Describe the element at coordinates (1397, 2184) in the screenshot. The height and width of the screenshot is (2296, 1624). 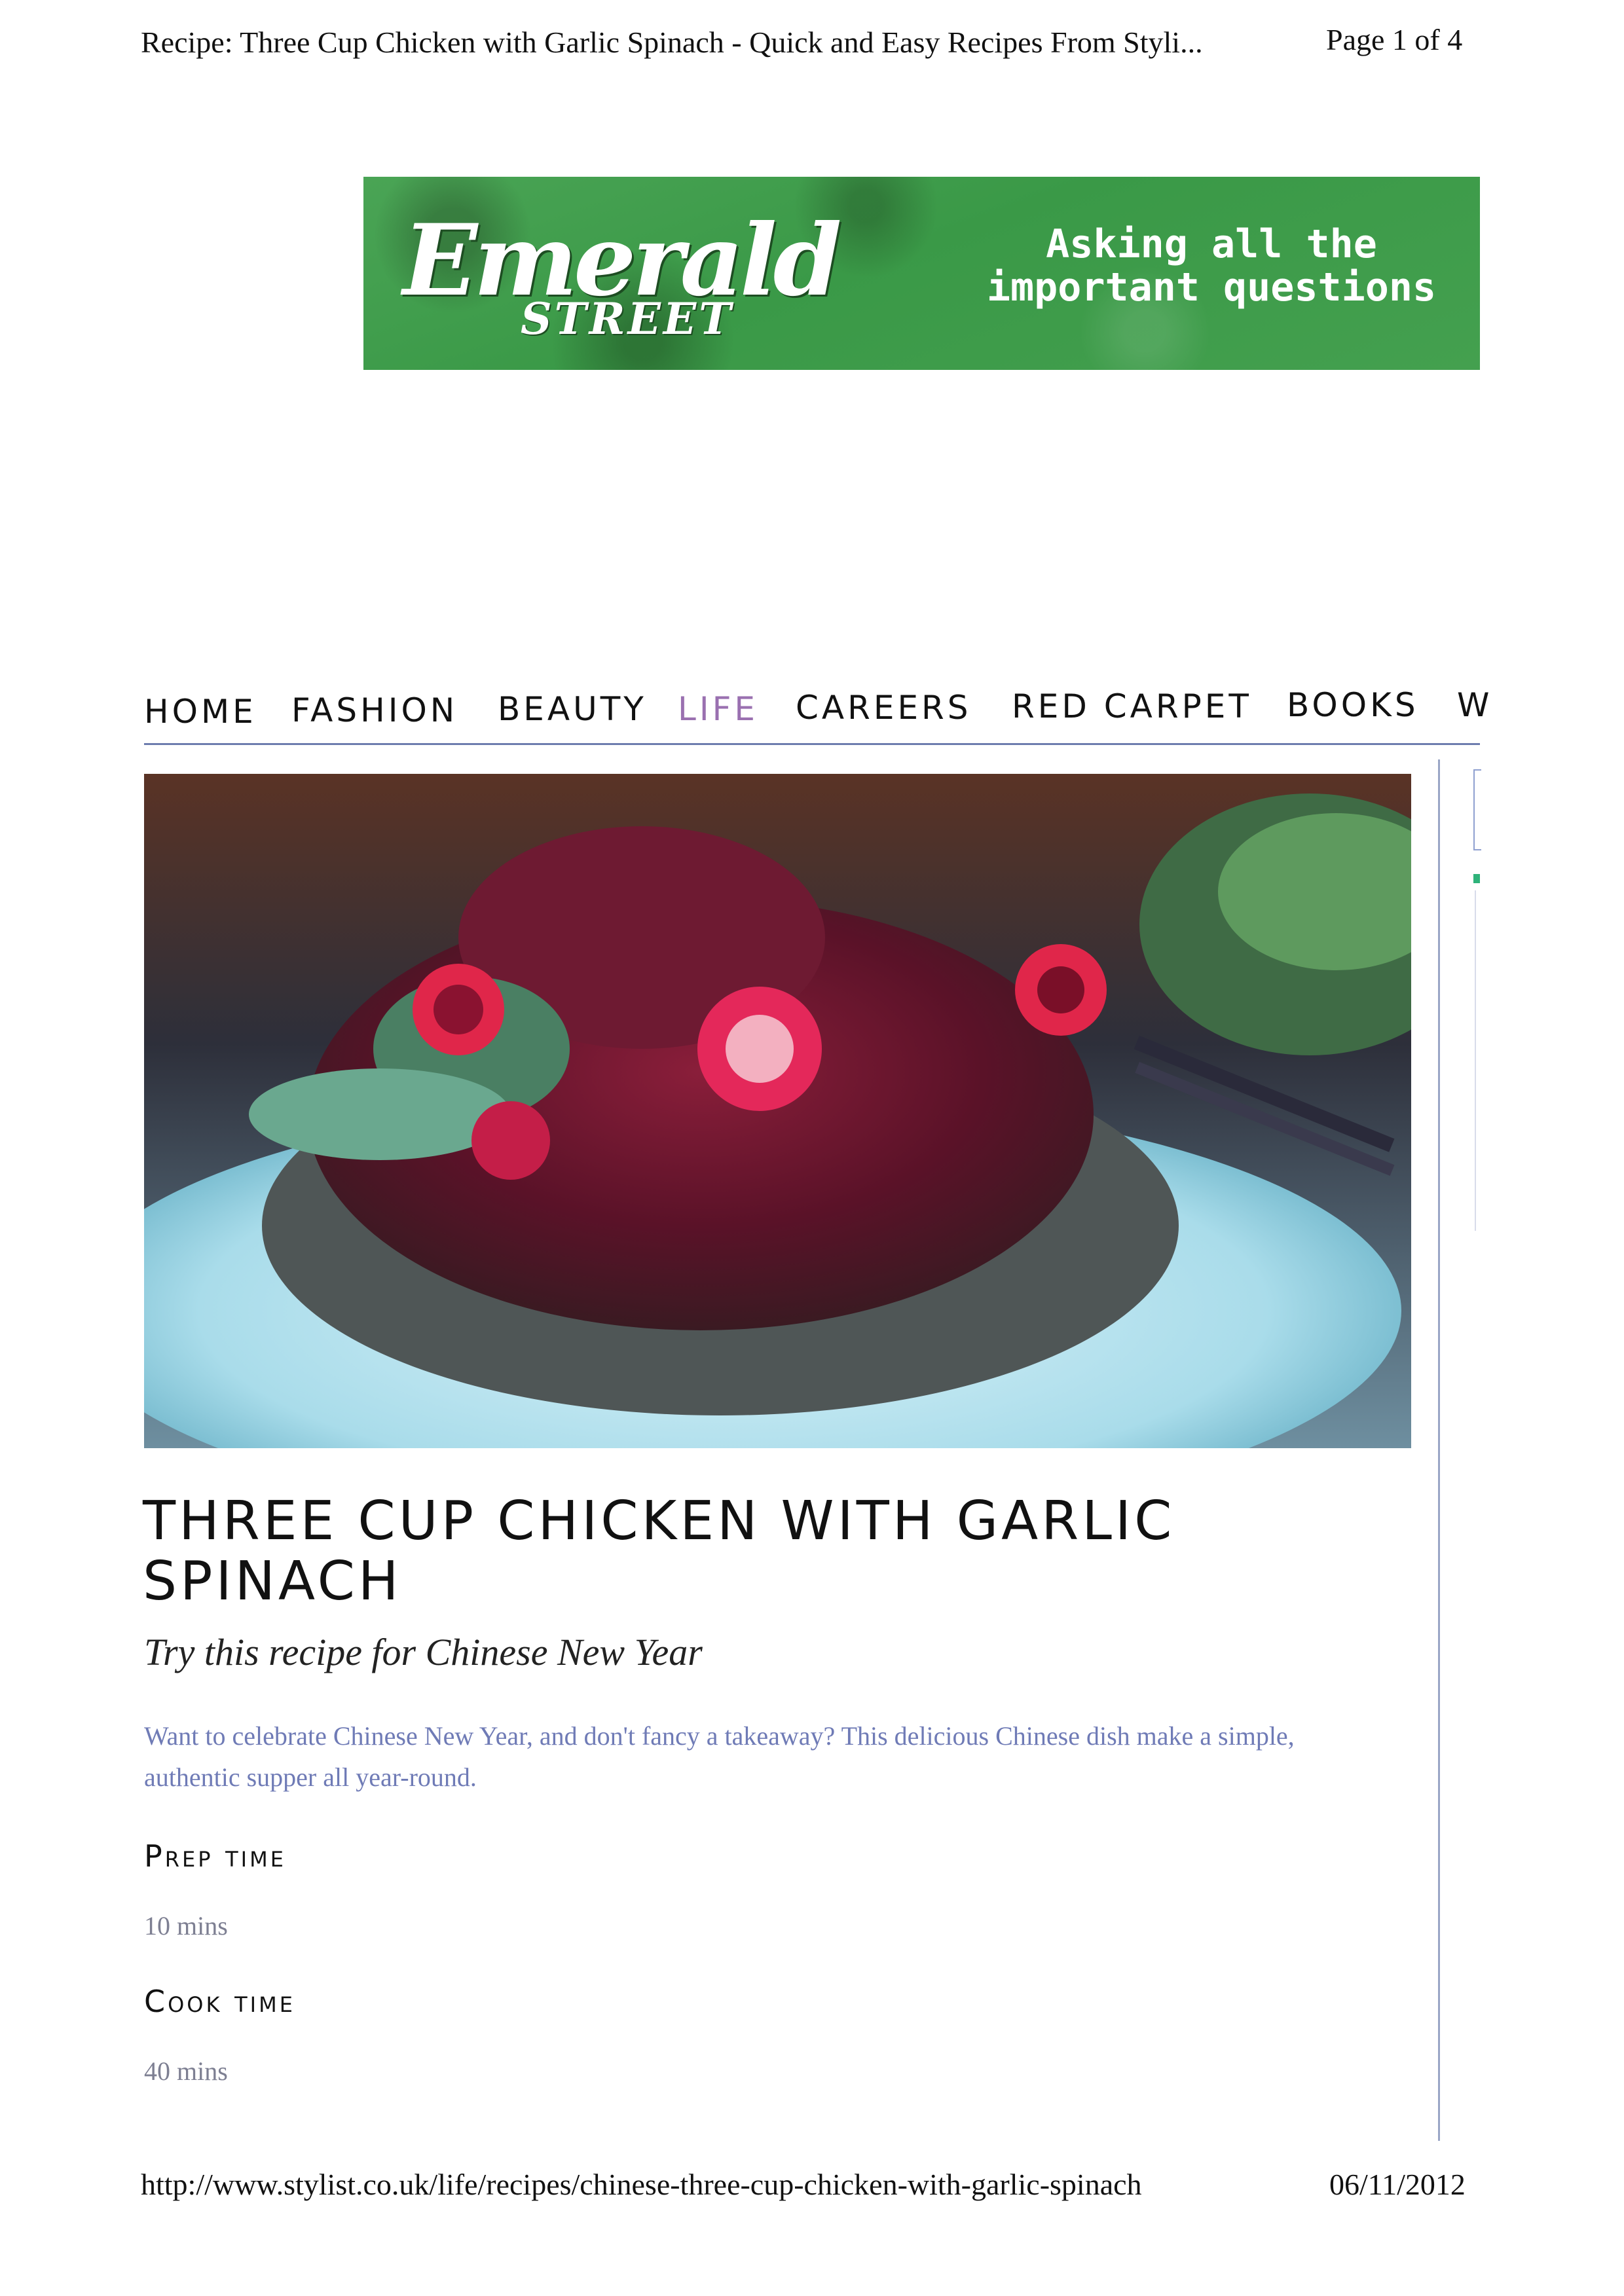
I see `print-footer-date: 06/11/2012` at that location.